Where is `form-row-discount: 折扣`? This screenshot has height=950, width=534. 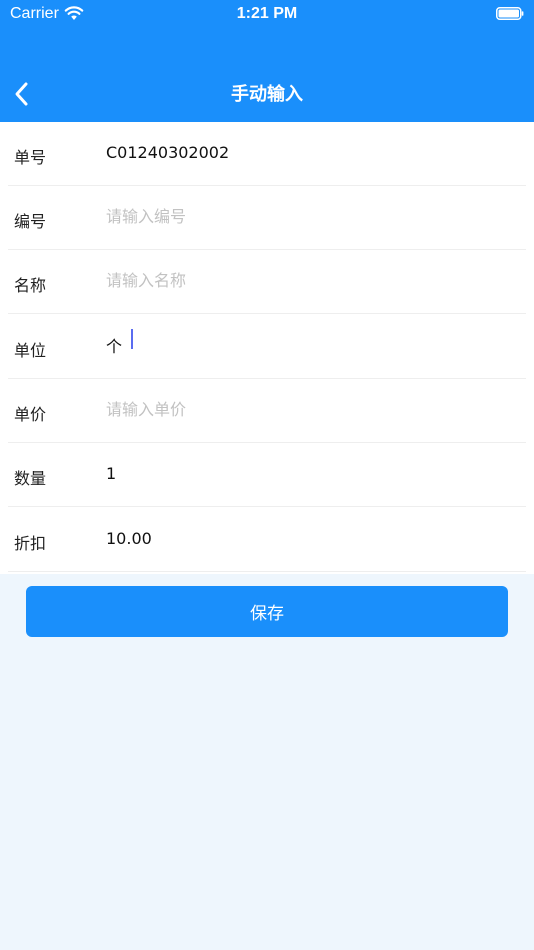
form-row-discount: 折扣 is located at coordinates (267, 540).